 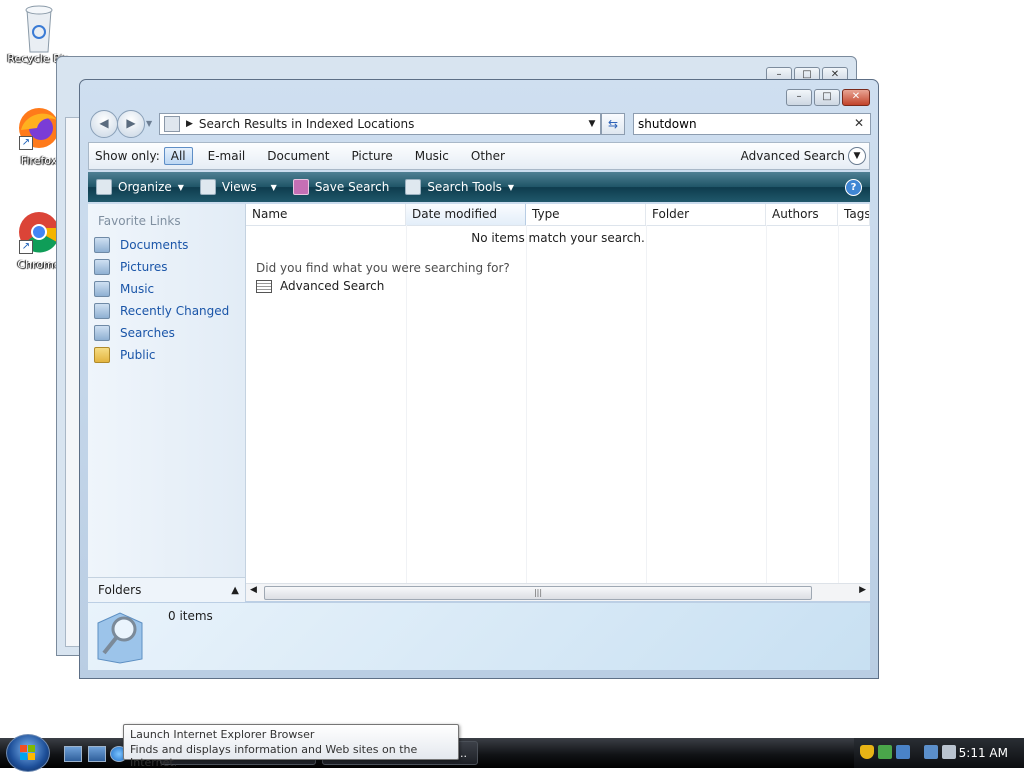 What do you see at coordinates (149, 123) in the screenshot?
I see `recent-pages-chevron-icon: ▼` at bounding box center [149, 123].